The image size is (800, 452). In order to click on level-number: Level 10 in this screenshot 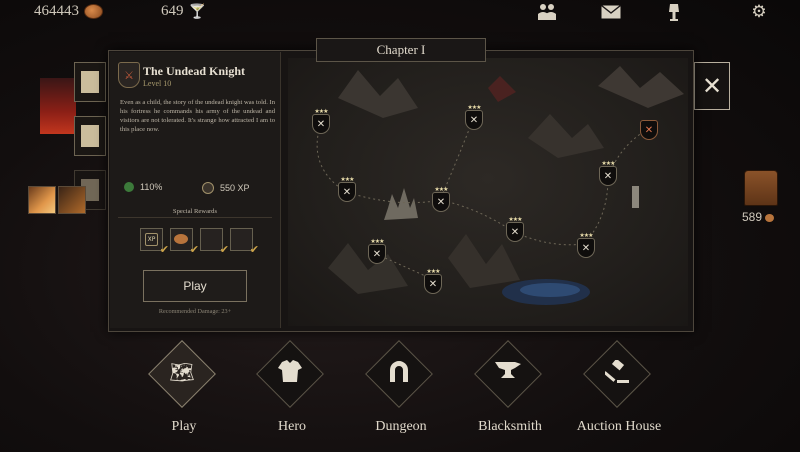, I will do `click(157, 83)`.